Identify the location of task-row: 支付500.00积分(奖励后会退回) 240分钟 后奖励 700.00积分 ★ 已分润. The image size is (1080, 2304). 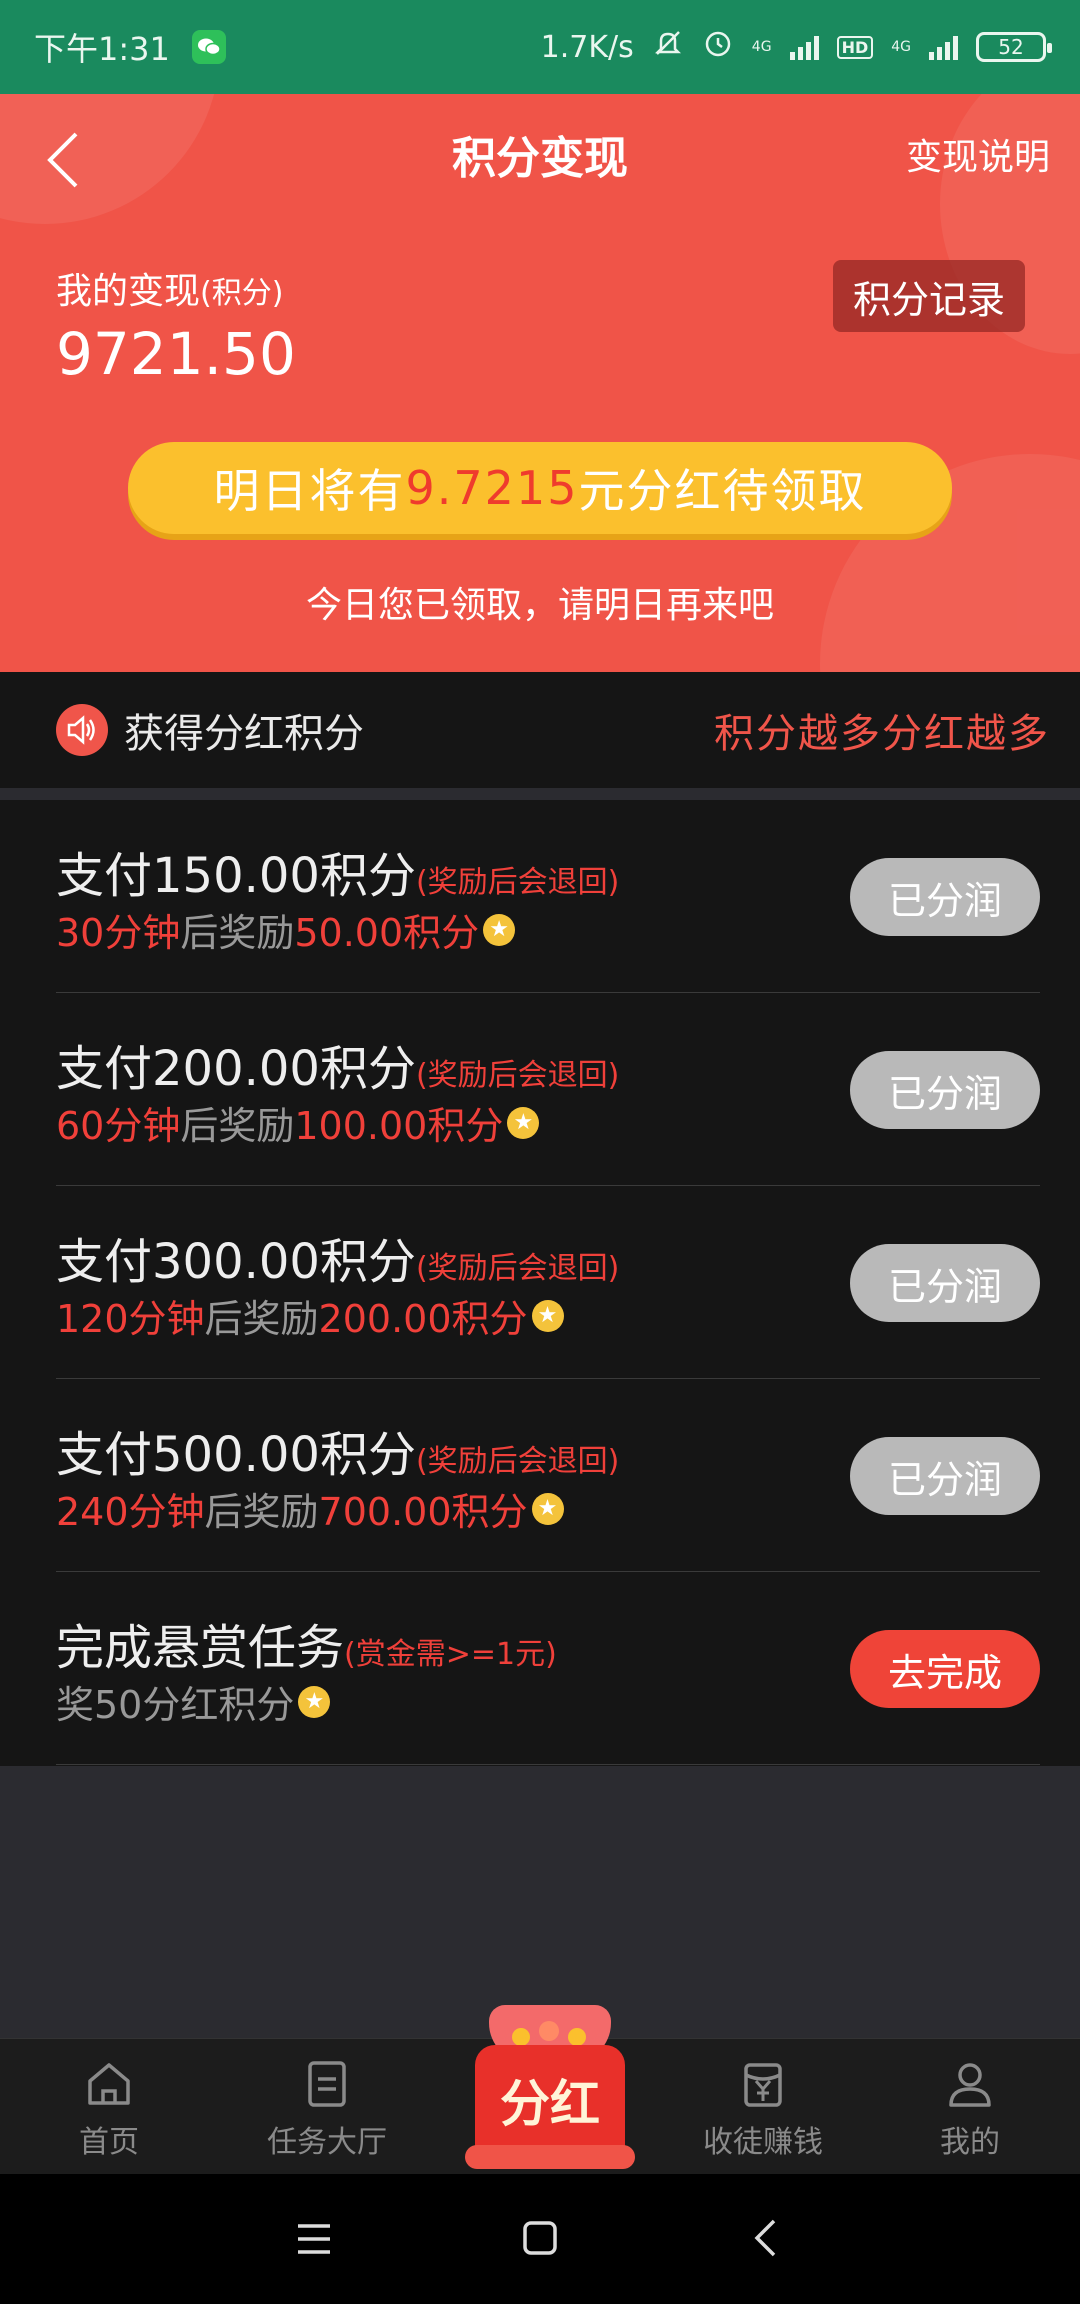
(548, 1475).